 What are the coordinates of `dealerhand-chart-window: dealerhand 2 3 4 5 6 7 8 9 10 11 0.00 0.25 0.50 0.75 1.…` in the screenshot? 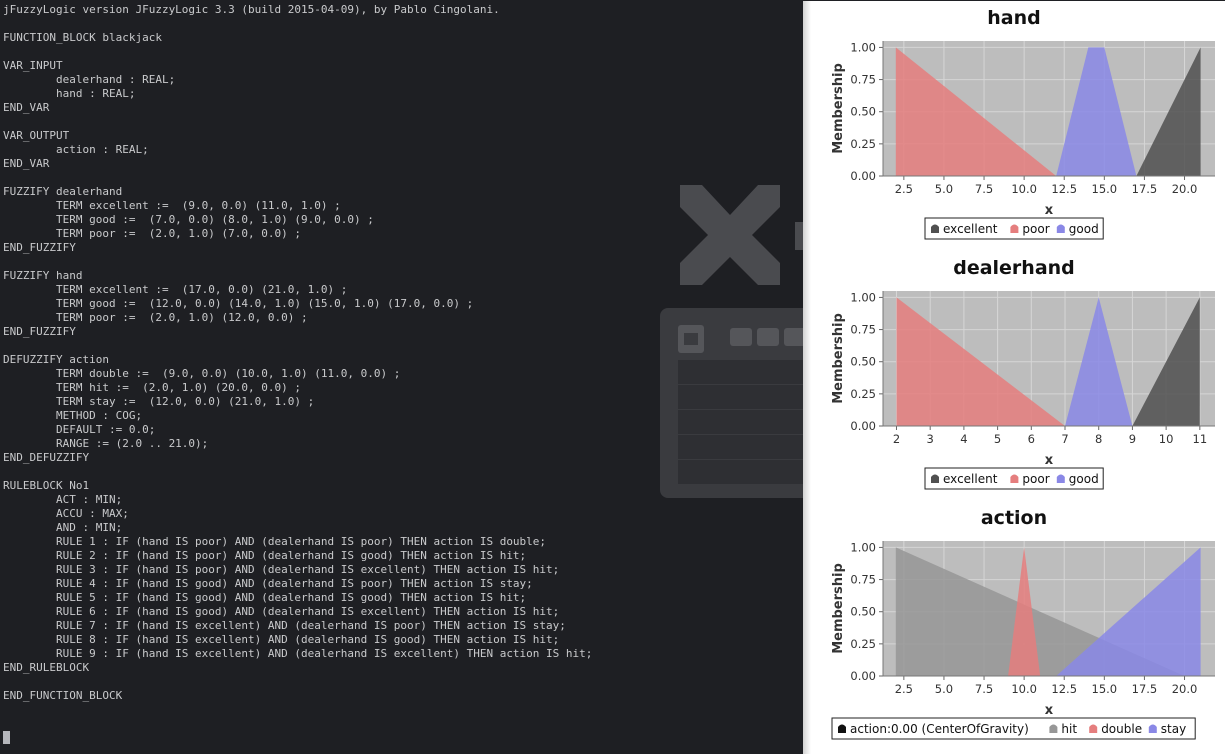 It's located at (1014, 376).